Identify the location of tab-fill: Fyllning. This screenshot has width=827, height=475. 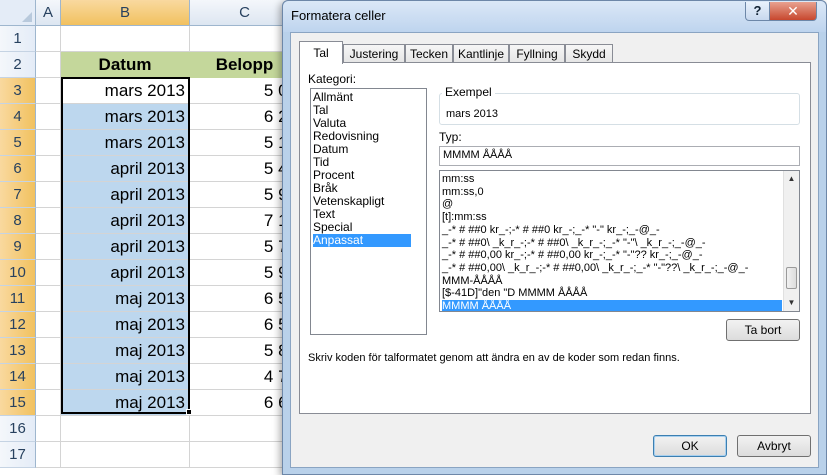
(537, 53).